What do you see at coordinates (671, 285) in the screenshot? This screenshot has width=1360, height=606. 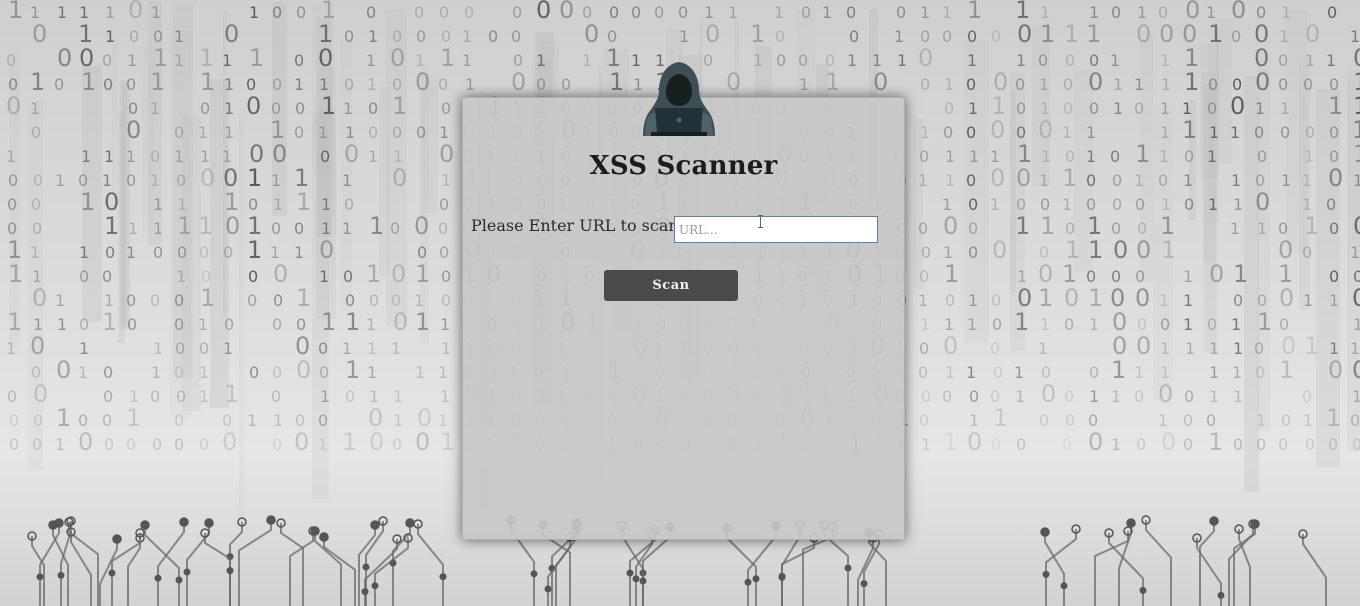 I see `scan-button: Scan` at bounding box center [671, 285].